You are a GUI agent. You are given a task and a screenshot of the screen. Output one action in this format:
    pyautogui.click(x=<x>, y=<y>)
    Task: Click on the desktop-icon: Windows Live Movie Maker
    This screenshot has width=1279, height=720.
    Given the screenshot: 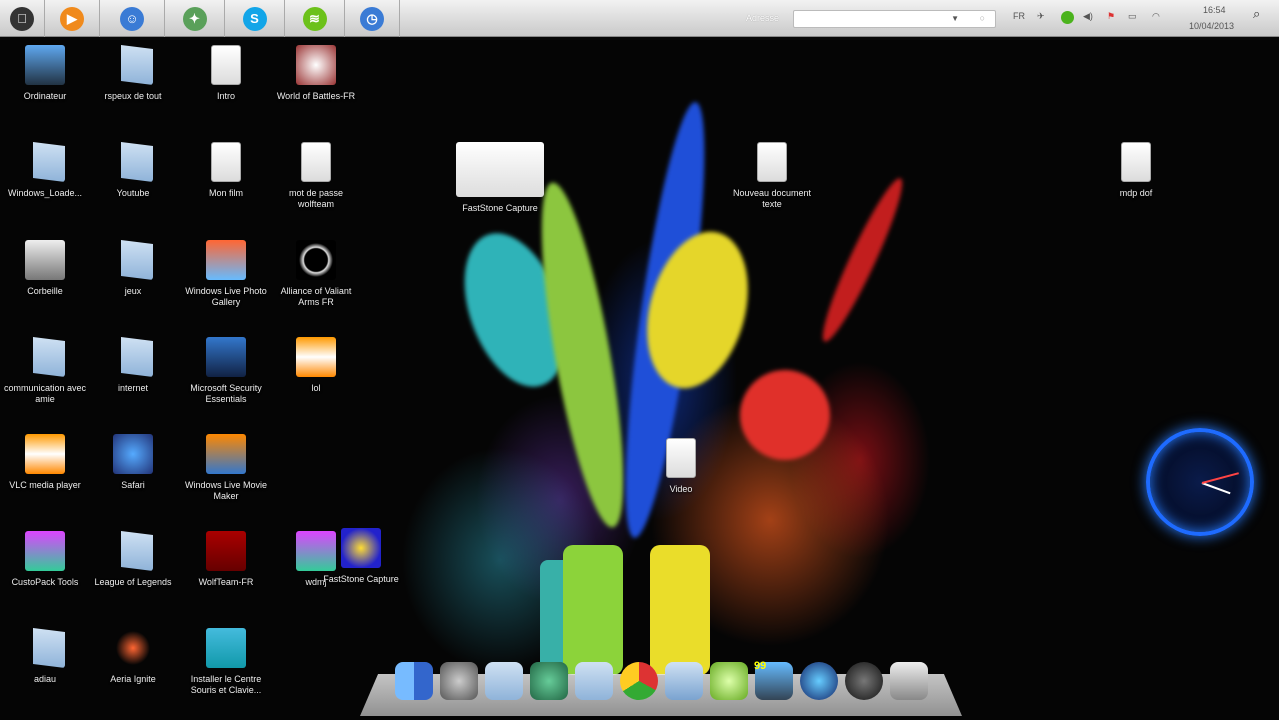 What is the action you would take?
    pyautogui.click(x=226, y=468)
    